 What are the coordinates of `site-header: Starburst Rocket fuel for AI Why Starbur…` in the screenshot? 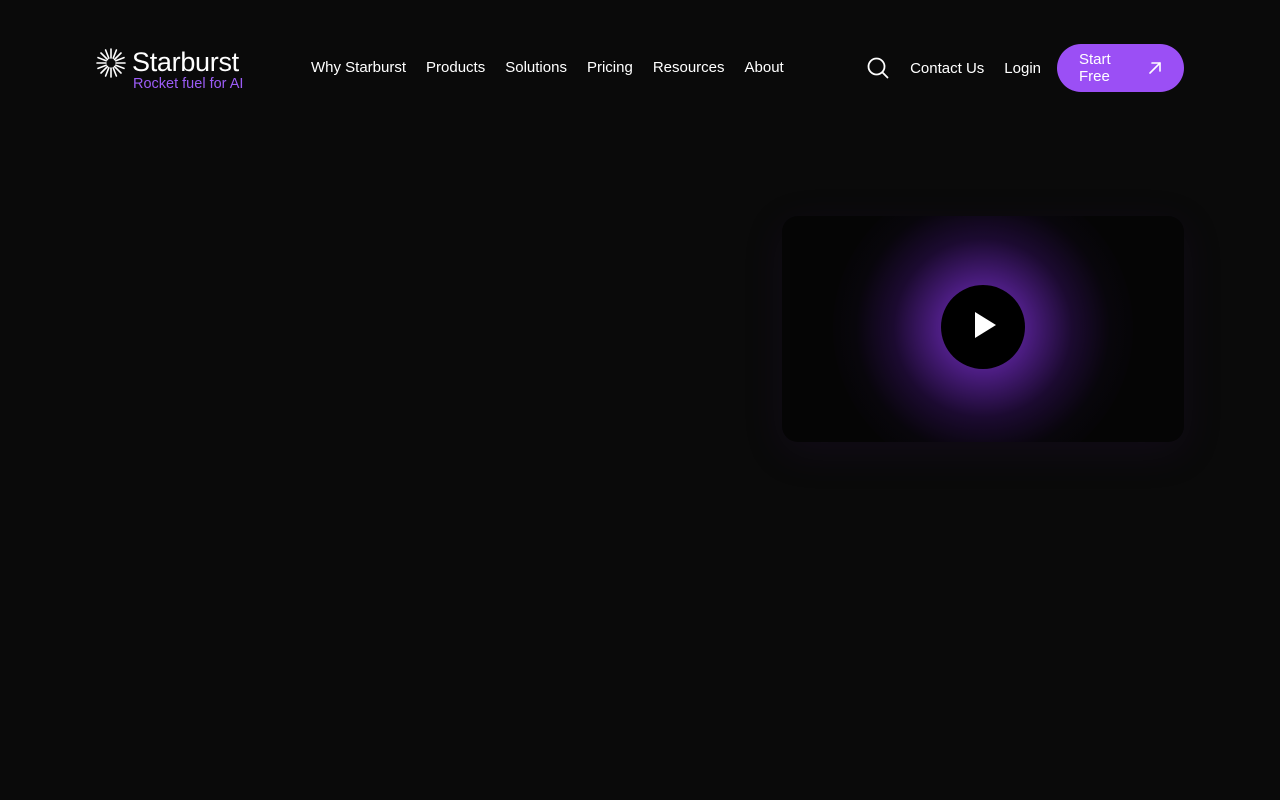 It's located at (640, 68).